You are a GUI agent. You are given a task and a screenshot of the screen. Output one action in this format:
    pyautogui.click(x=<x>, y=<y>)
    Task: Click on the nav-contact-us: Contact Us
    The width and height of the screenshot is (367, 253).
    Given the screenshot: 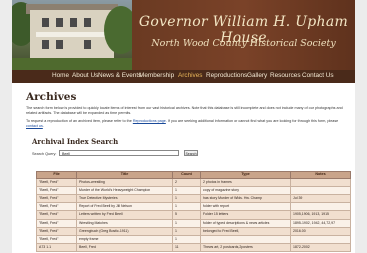 What is the action you would take?
    pyautogui.click(x=318, y=75)
    